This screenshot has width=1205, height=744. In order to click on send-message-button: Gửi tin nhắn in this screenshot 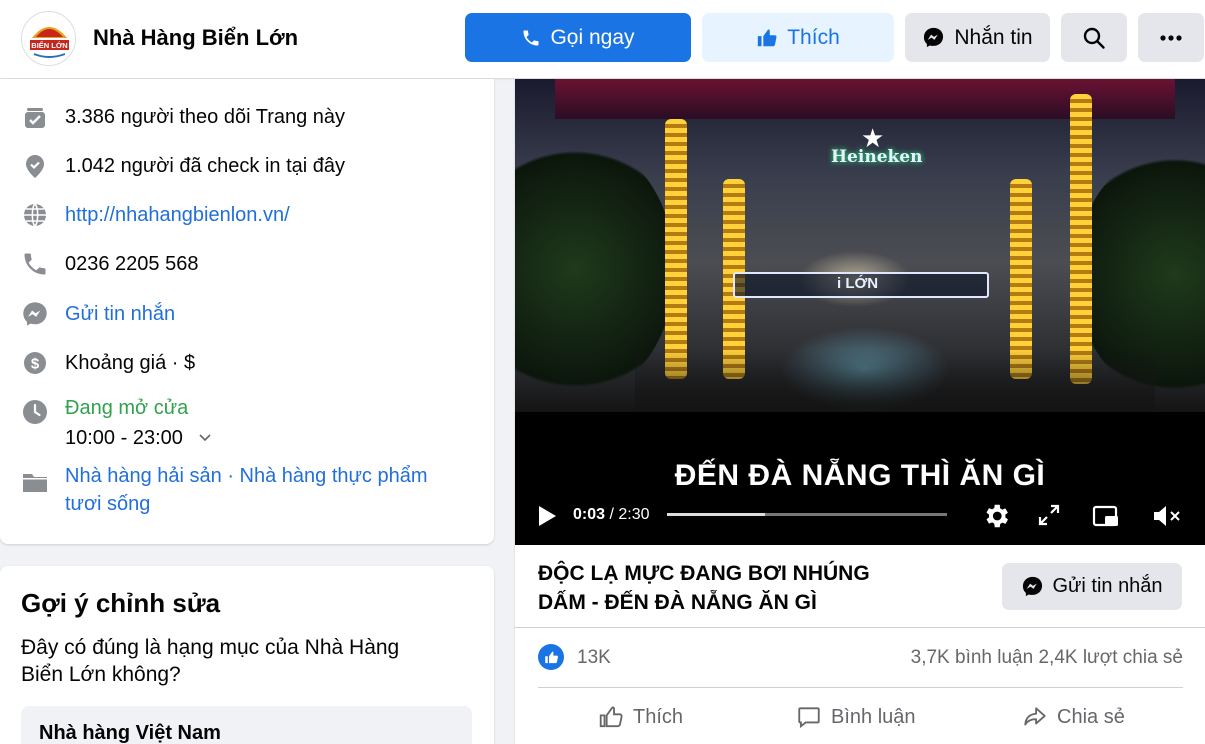, I will do `click(1092, 586)`.